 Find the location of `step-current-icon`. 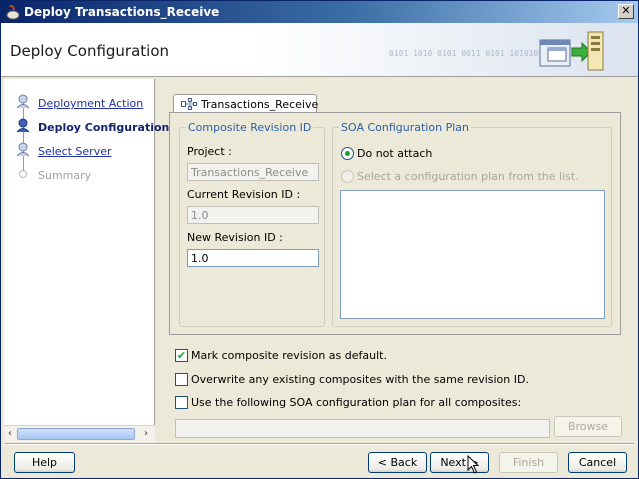

step-current-icon is located at coordinates (23, 125).